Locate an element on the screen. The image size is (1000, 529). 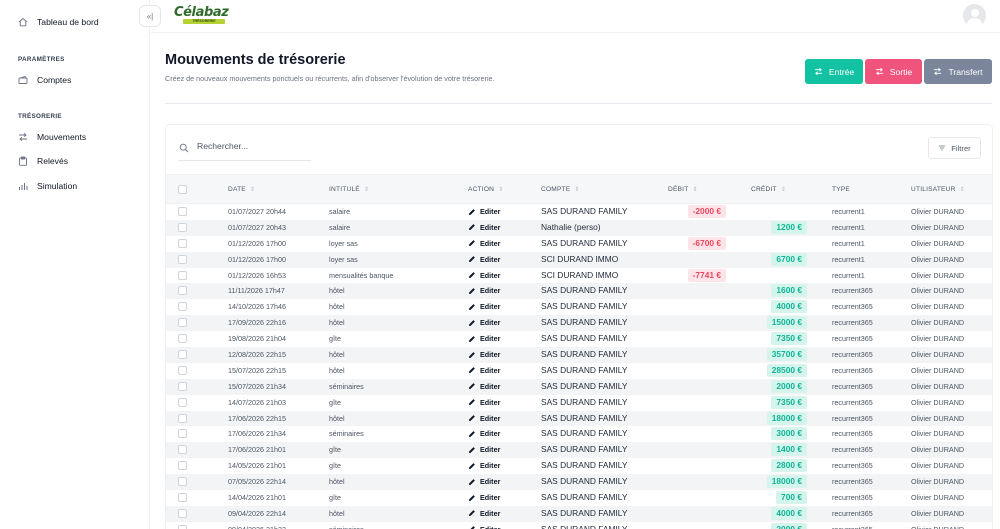
sort-icon: ⇕ is located at coordinates (962, 190).